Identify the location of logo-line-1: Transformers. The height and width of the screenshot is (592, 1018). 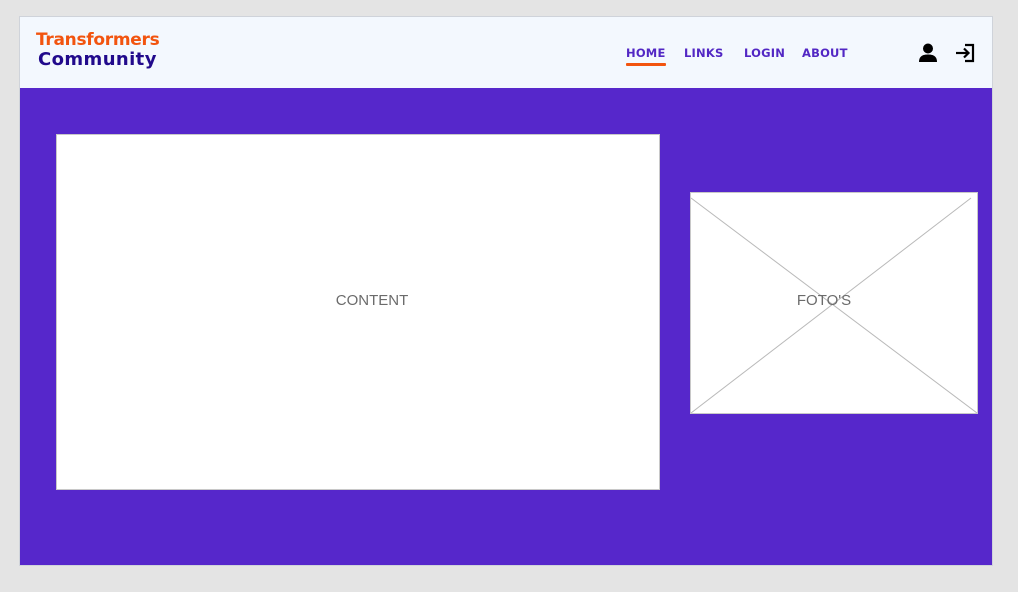
(98, 40).